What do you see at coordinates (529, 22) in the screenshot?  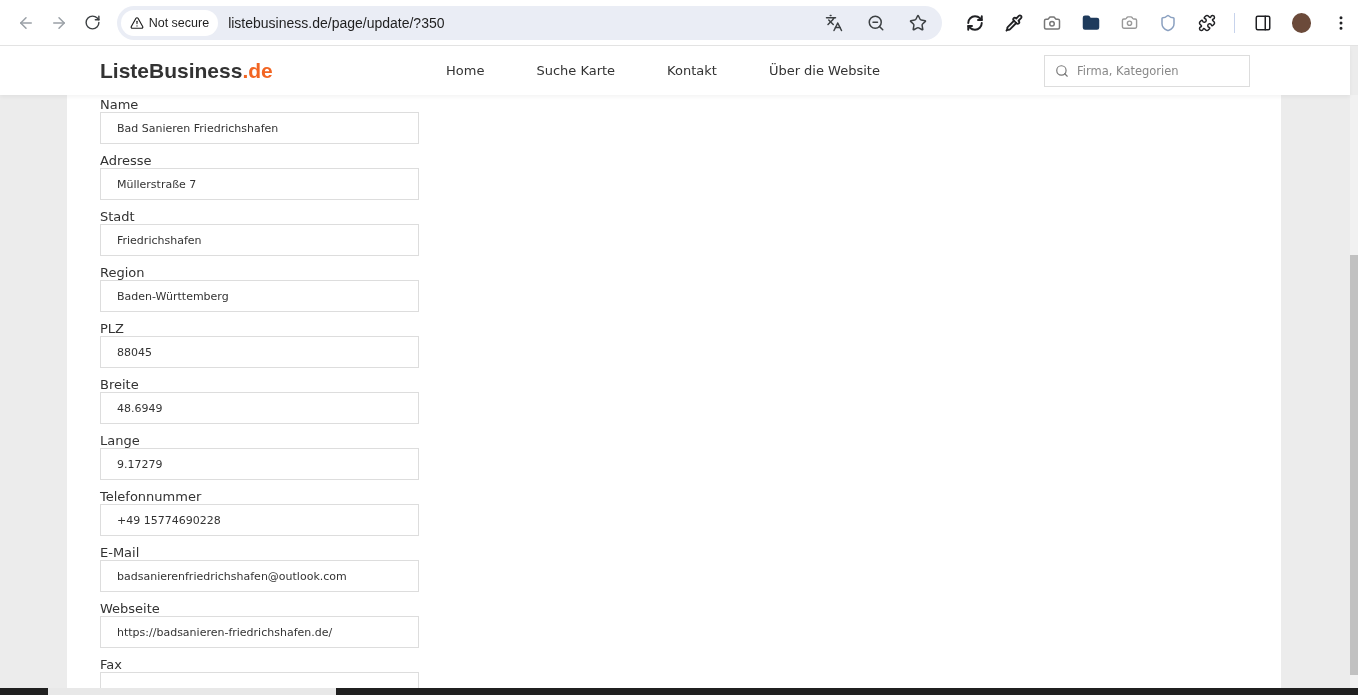 I see `address-bar: Not secure listebusiness.de/page/update/?350` at bounding box center [529, 22].